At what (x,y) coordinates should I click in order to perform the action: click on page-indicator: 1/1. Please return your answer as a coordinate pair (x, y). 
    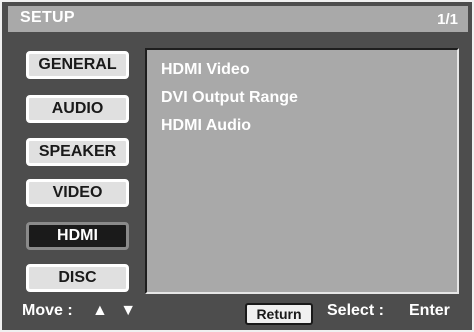
    Looking at the image, I should click on (447, 19).